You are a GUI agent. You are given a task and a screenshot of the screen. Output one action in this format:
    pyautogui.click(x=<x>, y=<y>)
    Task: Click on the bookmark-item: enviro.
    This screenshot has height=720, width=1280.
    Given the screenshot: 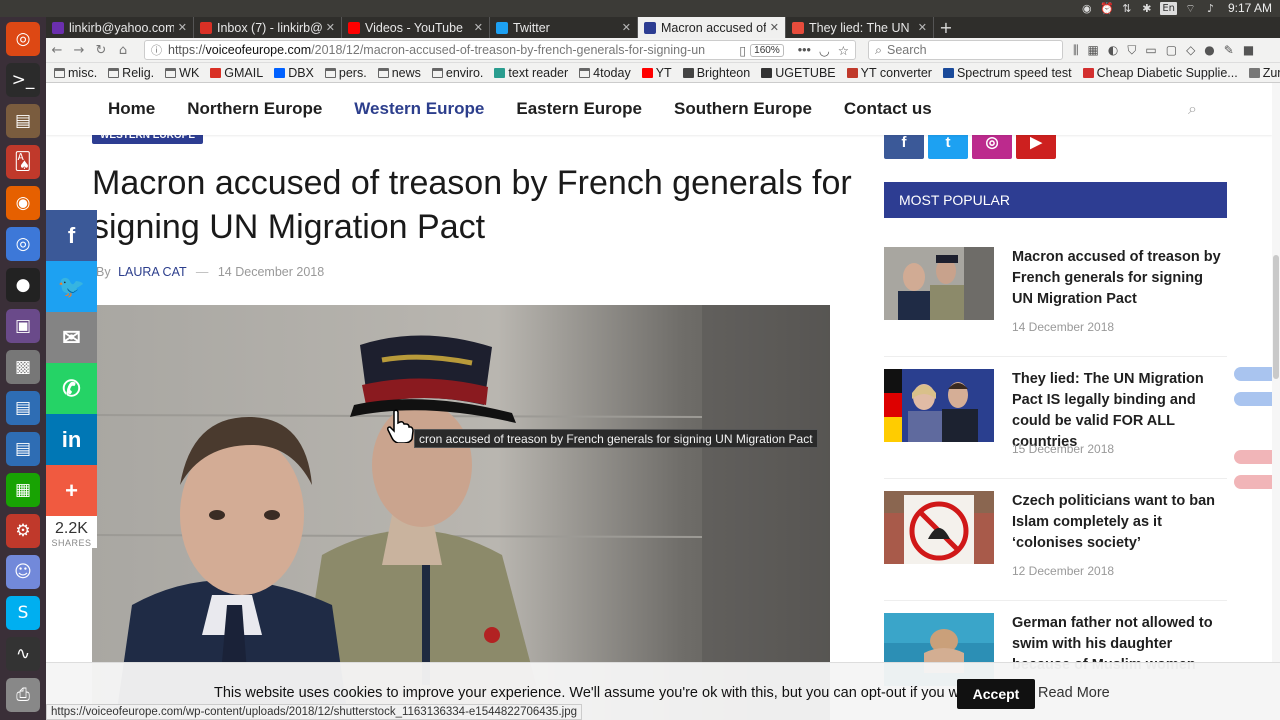 What is the action you would take?
    pyautogui.click(x=457, y=73)
    